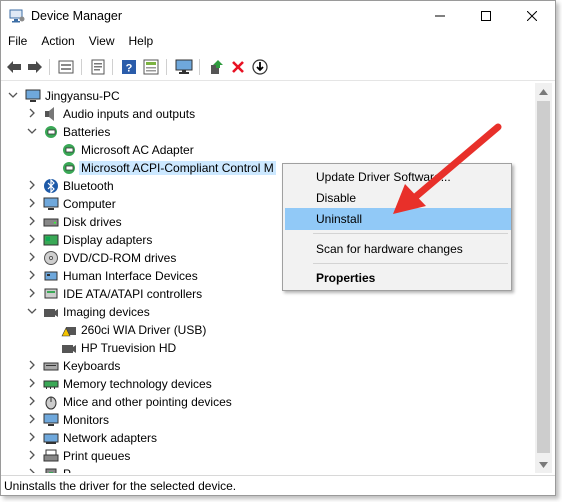  Describe the element at coordinates (266, 469) in the screenshot. I see `tree-item: P` at that location.